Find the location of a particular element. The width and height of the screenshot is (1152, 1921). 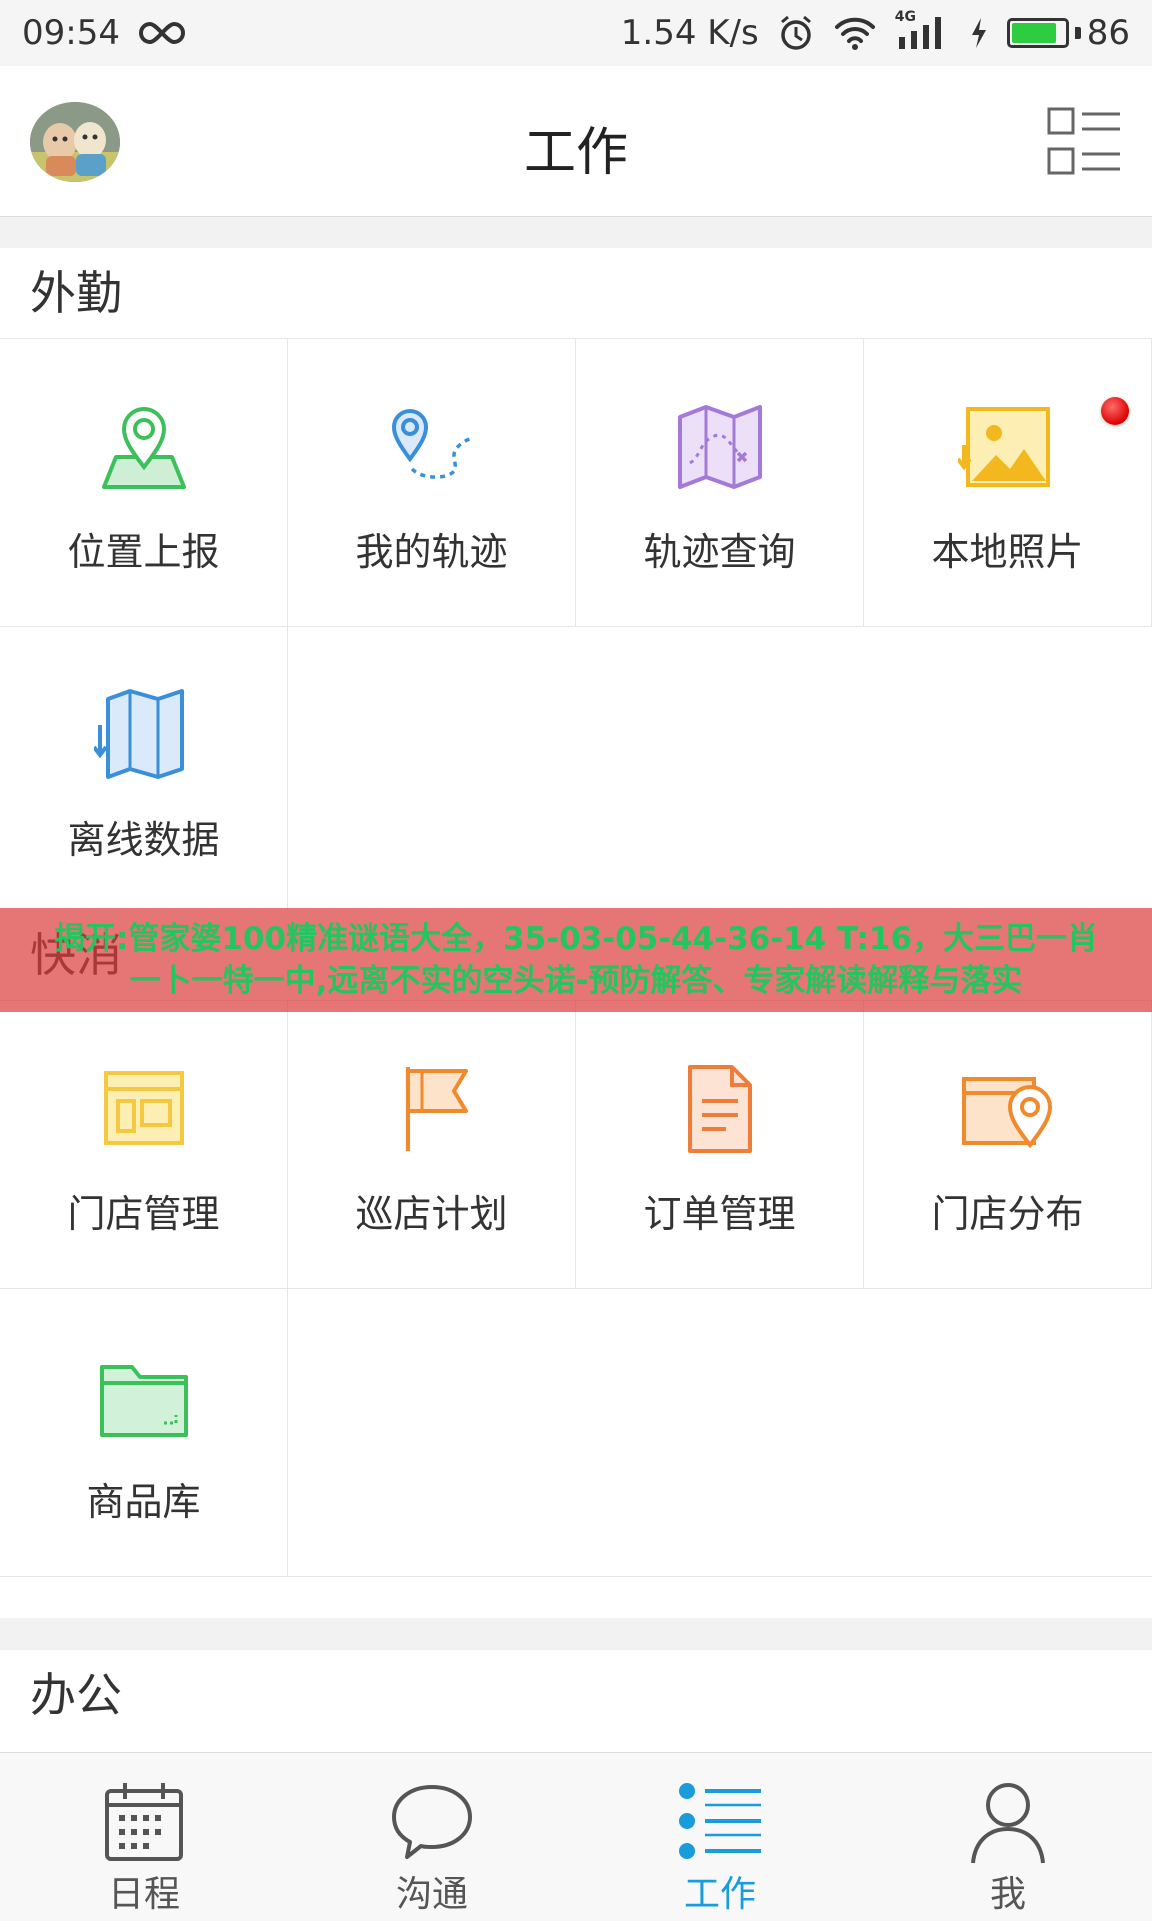

grid-item-offline-data: 离线数据 is located at coordinates (144, 771).